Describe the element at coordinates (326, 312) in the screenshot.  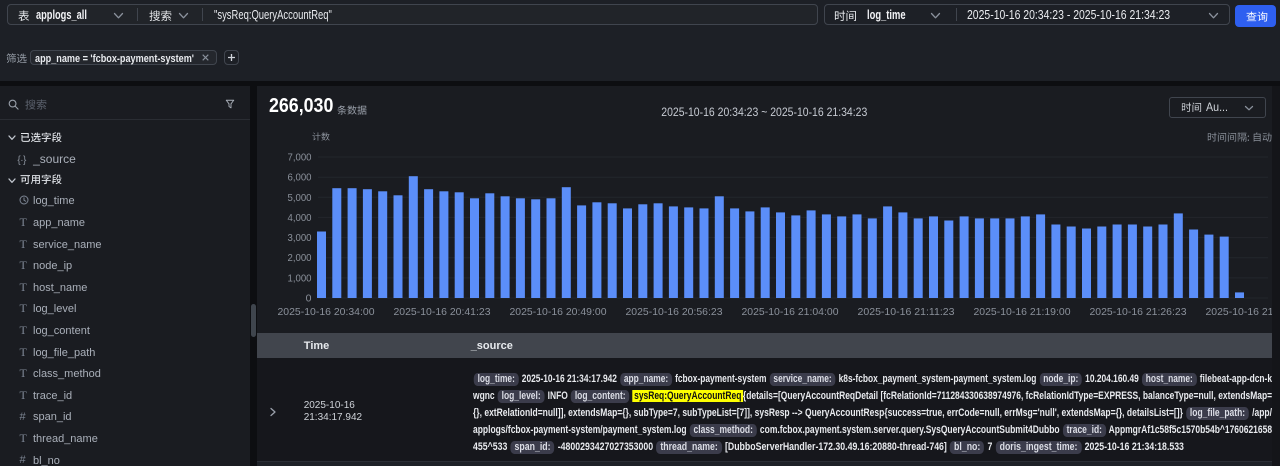
I see `svg-text: 2025-10-16 20:34:00` at that location.